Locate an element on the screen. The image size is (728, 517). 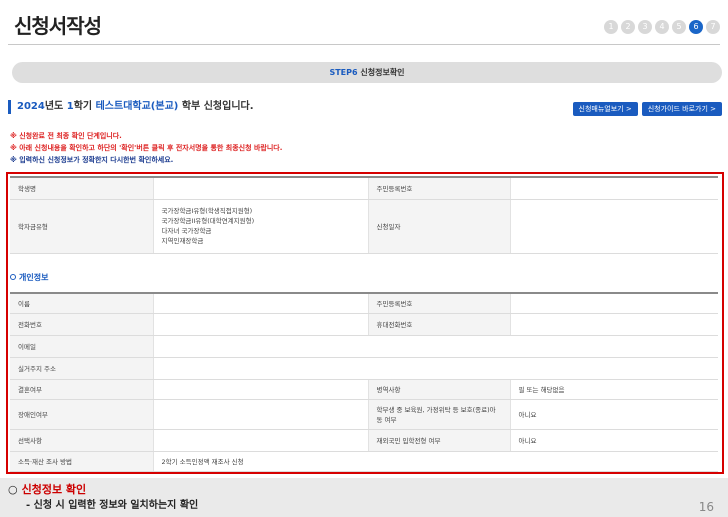
page-title: 신청서작성 is located at coordinates (58, 26).